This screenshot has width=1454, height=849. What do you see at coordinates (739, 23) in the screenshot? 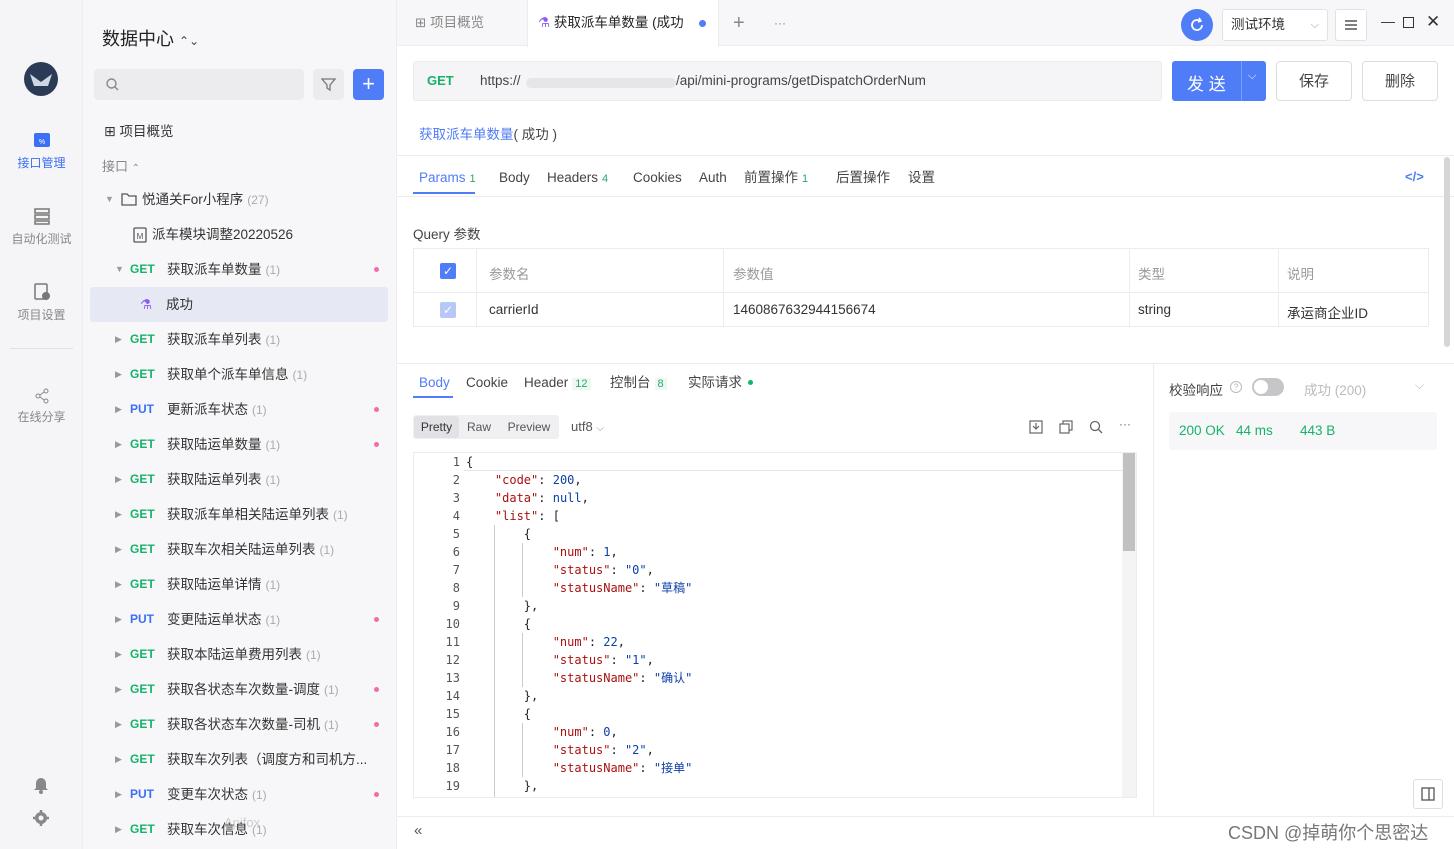
I see `add-tab-button: +` at bounding box center [739, 23].